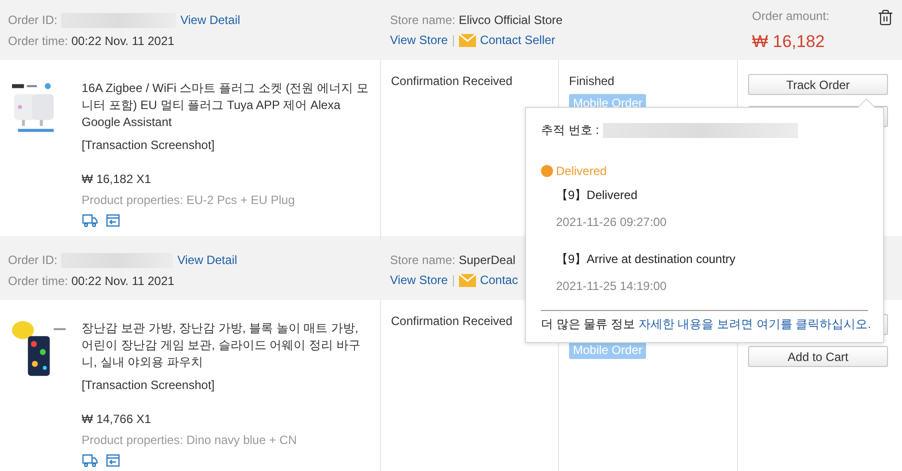 This screenshot has height=471, width=902. Describe the element at coordinates (612, 286) in the screenshot. I see `event-time: 2021-11-25 14:19:00` at that location.